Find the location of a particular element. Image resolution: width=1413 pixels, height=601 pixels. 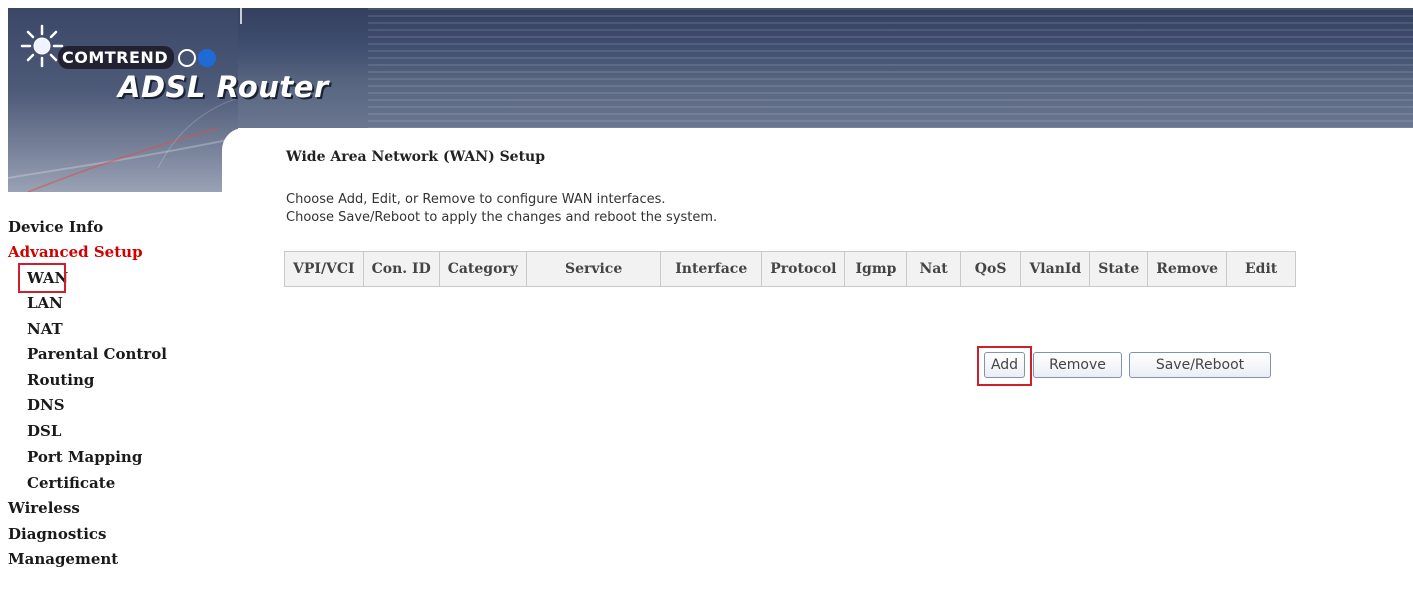

banner-stripes is located at coordinates (890, 68).